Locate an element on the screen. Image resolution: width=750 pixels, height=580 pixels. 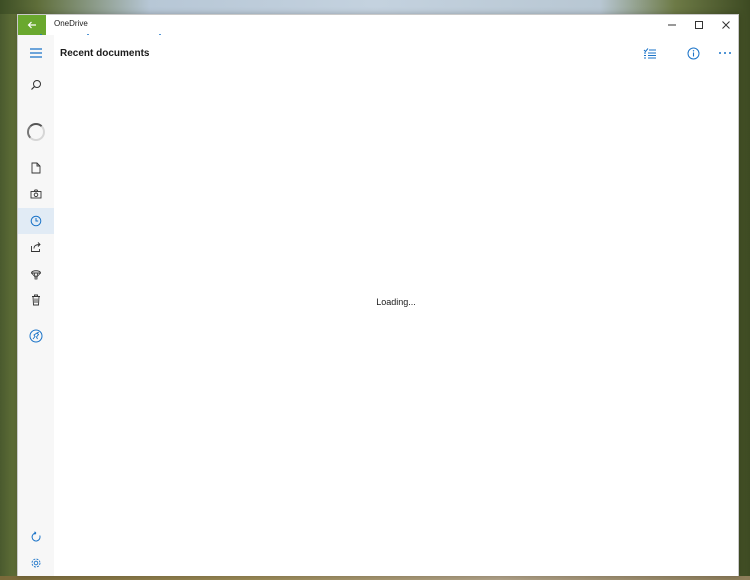
file-icon is located at coordinates (36, 168).